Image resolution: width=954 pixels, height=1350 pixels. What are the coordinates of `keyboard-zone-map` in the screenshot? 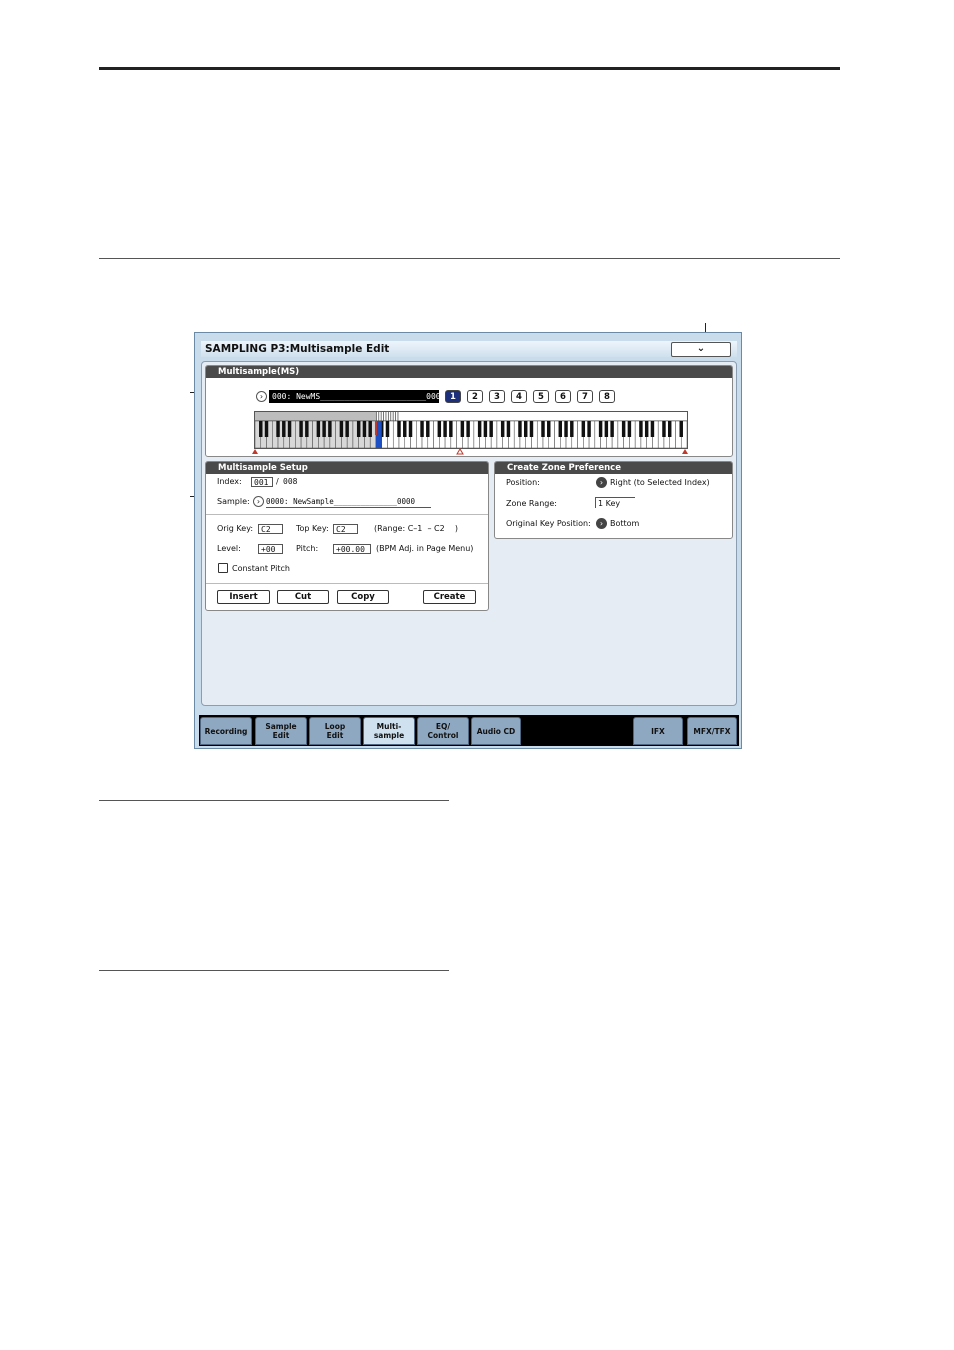 It's located at (471, 430).